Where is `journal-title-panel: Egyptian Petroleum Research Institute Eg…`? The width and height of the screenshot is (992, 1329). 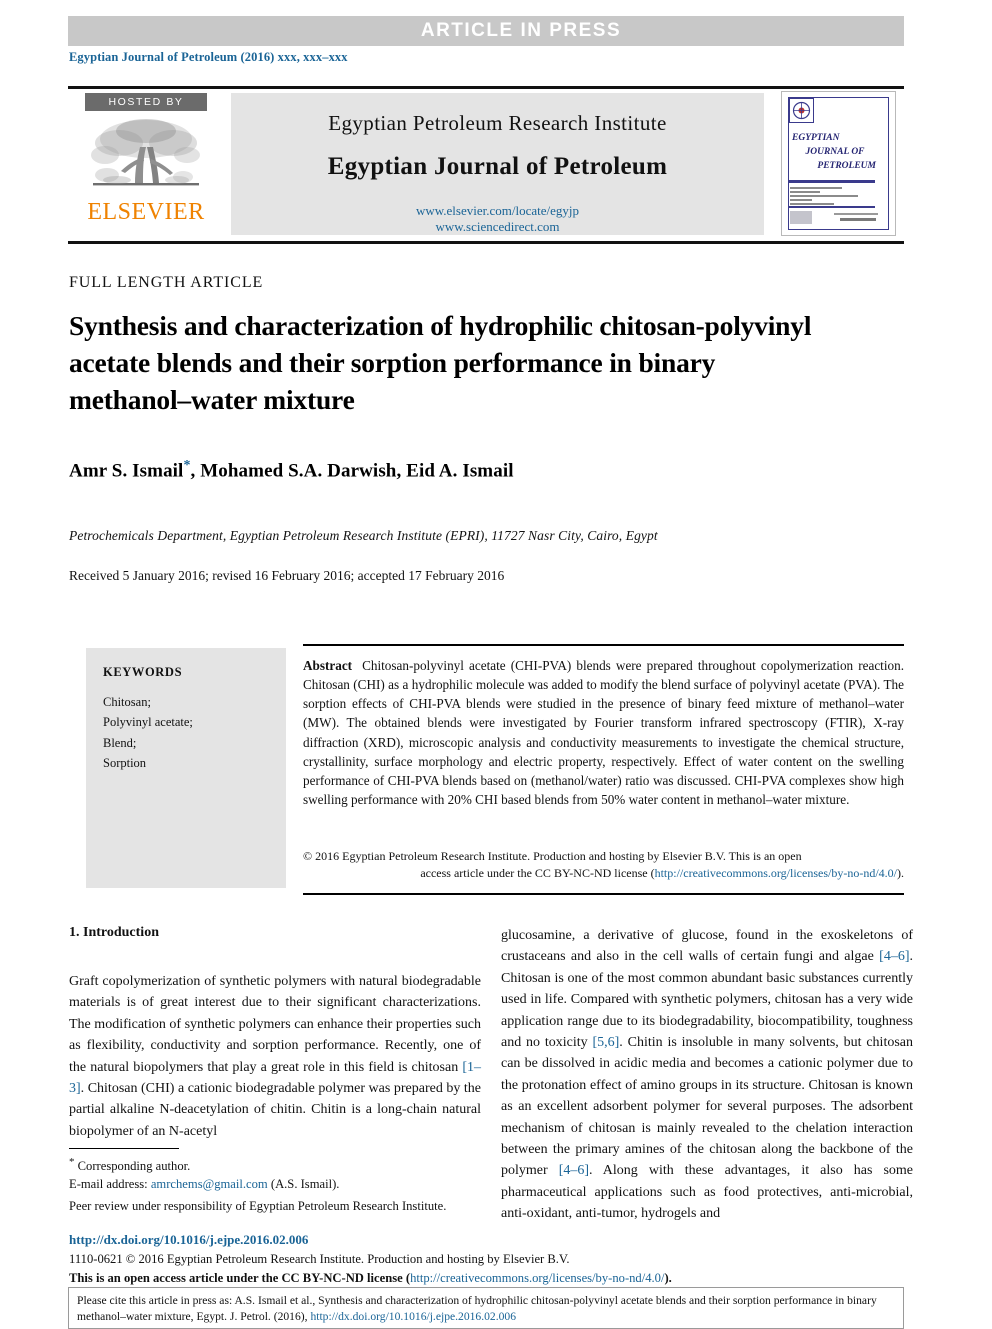 journal-title-panel: Egyptian Petroleum Research Institute Eg… is located at coordinates (497, 164).